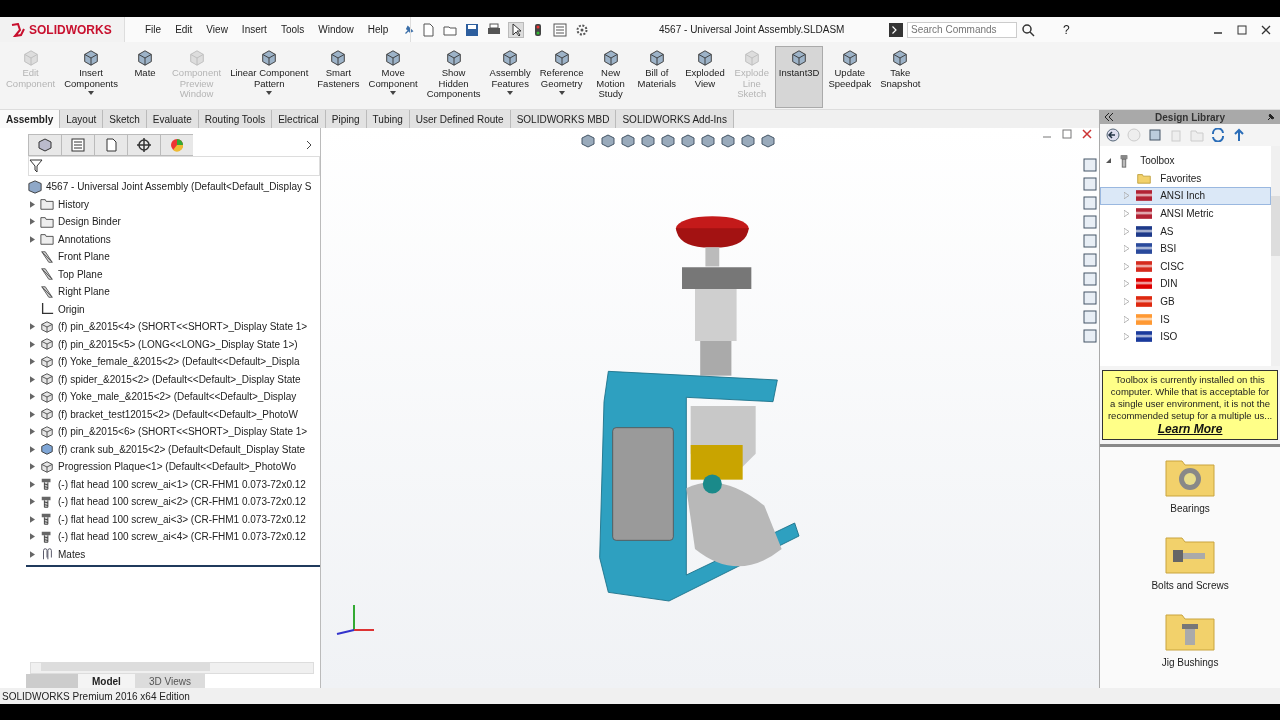 The height and width of the screenshot is (720, 1280). Describe the element at coordinates (1185, 213) in the screenshot. I see `tree-item: ANSI Metric` at that location.